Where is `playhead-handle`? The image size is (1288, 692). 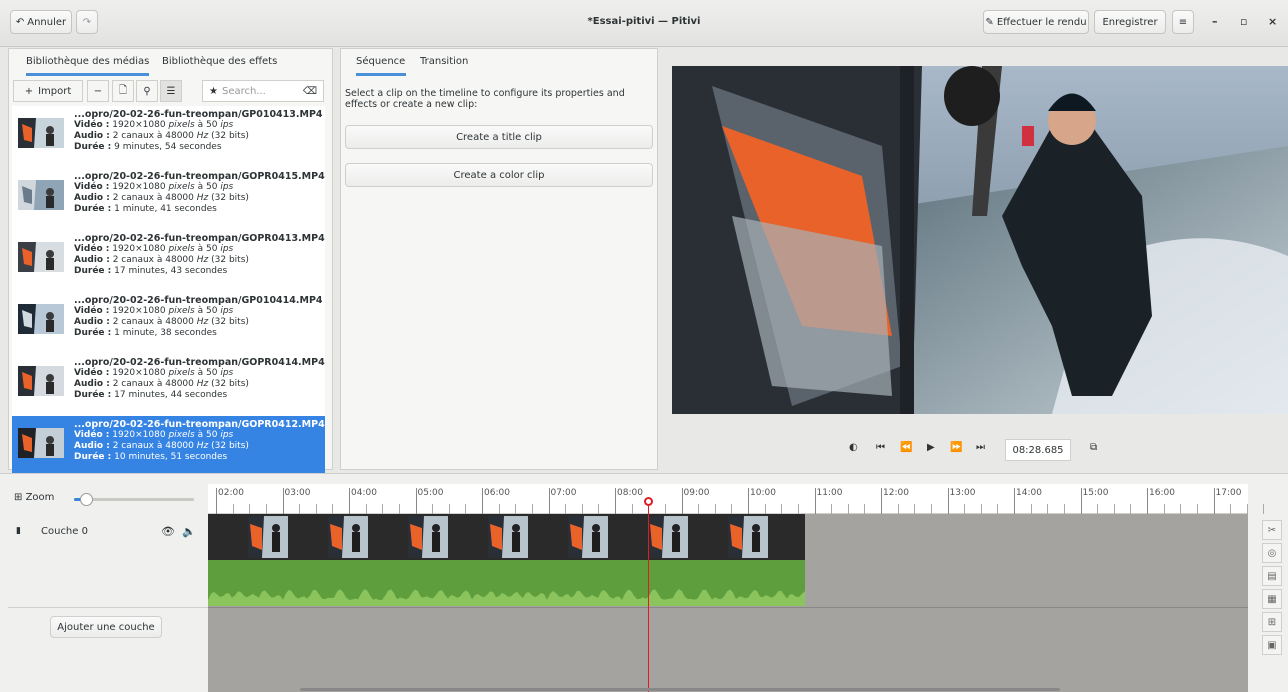 playhead-handle is located at coordinates (648, 501).